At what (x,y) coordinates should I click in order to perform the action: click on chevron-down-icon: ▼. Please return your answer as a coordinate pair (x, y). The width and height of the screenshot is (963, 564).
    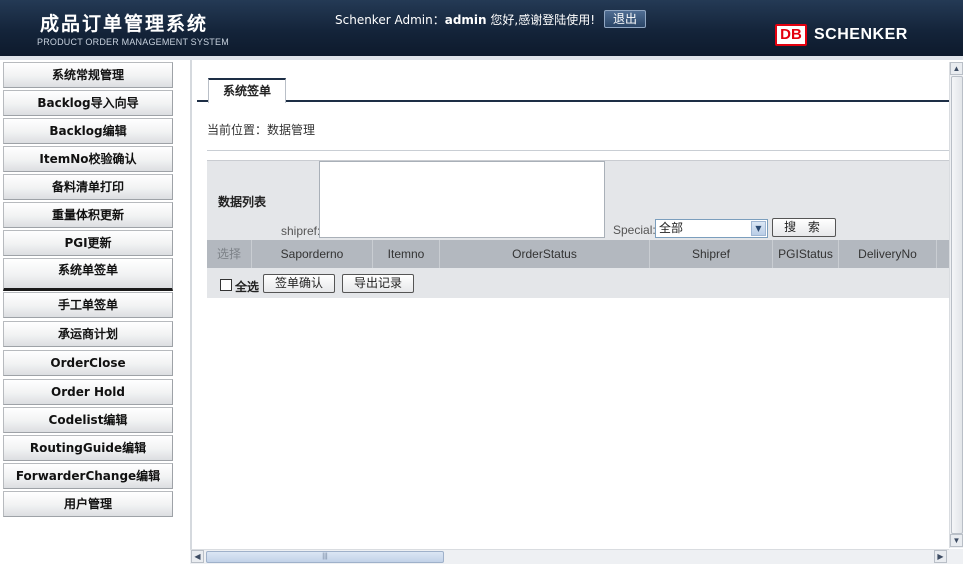
    Looking at the image, I should click on (758, 228).